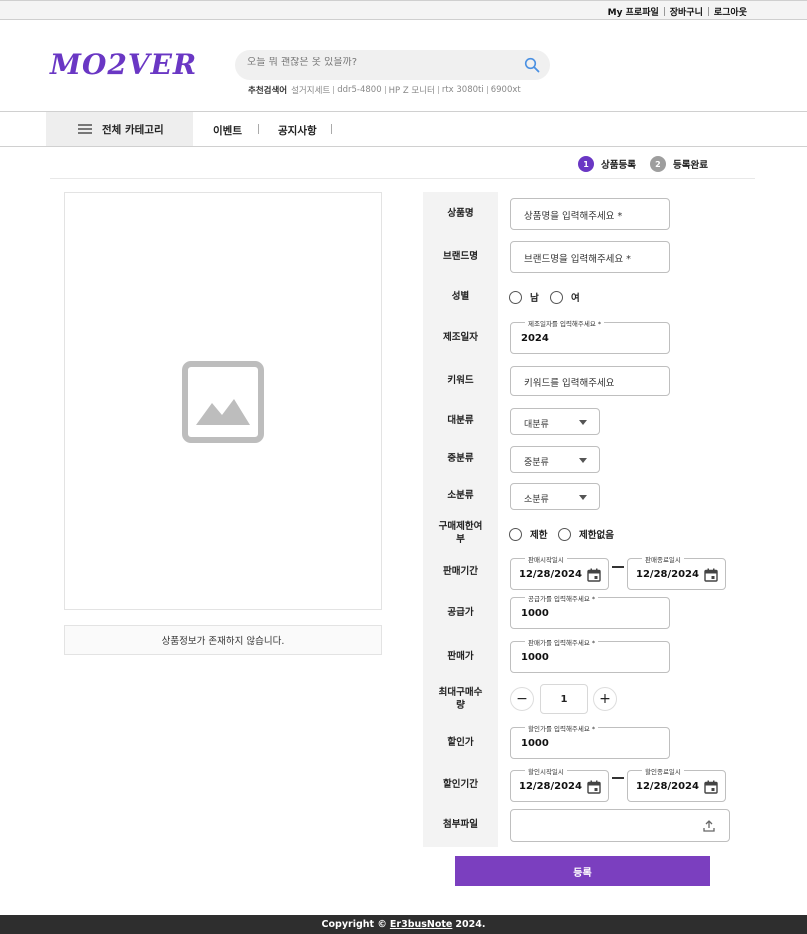 The width and height of the screenshot is (807, 934). What do you see at coordinates (535, 743) in the screenshot?
I see `discount-price-value: 1000` at bounding box center [535, 743].